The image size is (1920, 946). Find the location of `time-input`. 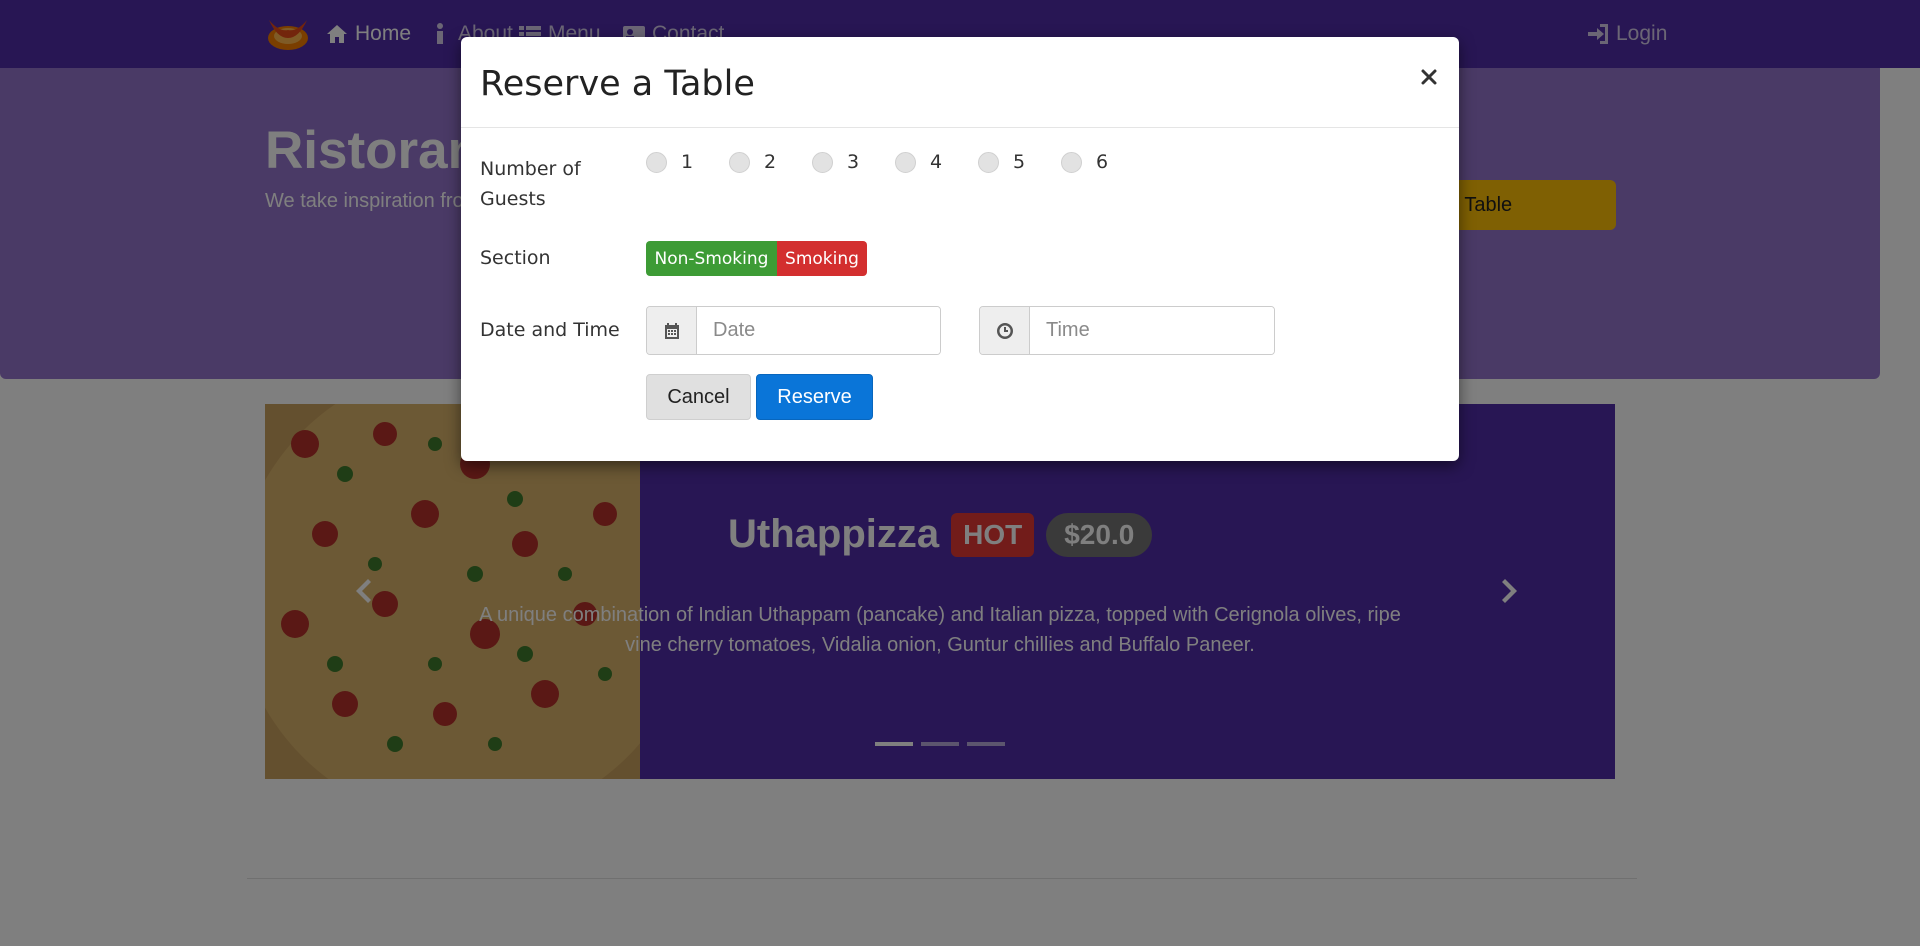

time-input is located at coordinates (1152, 330).